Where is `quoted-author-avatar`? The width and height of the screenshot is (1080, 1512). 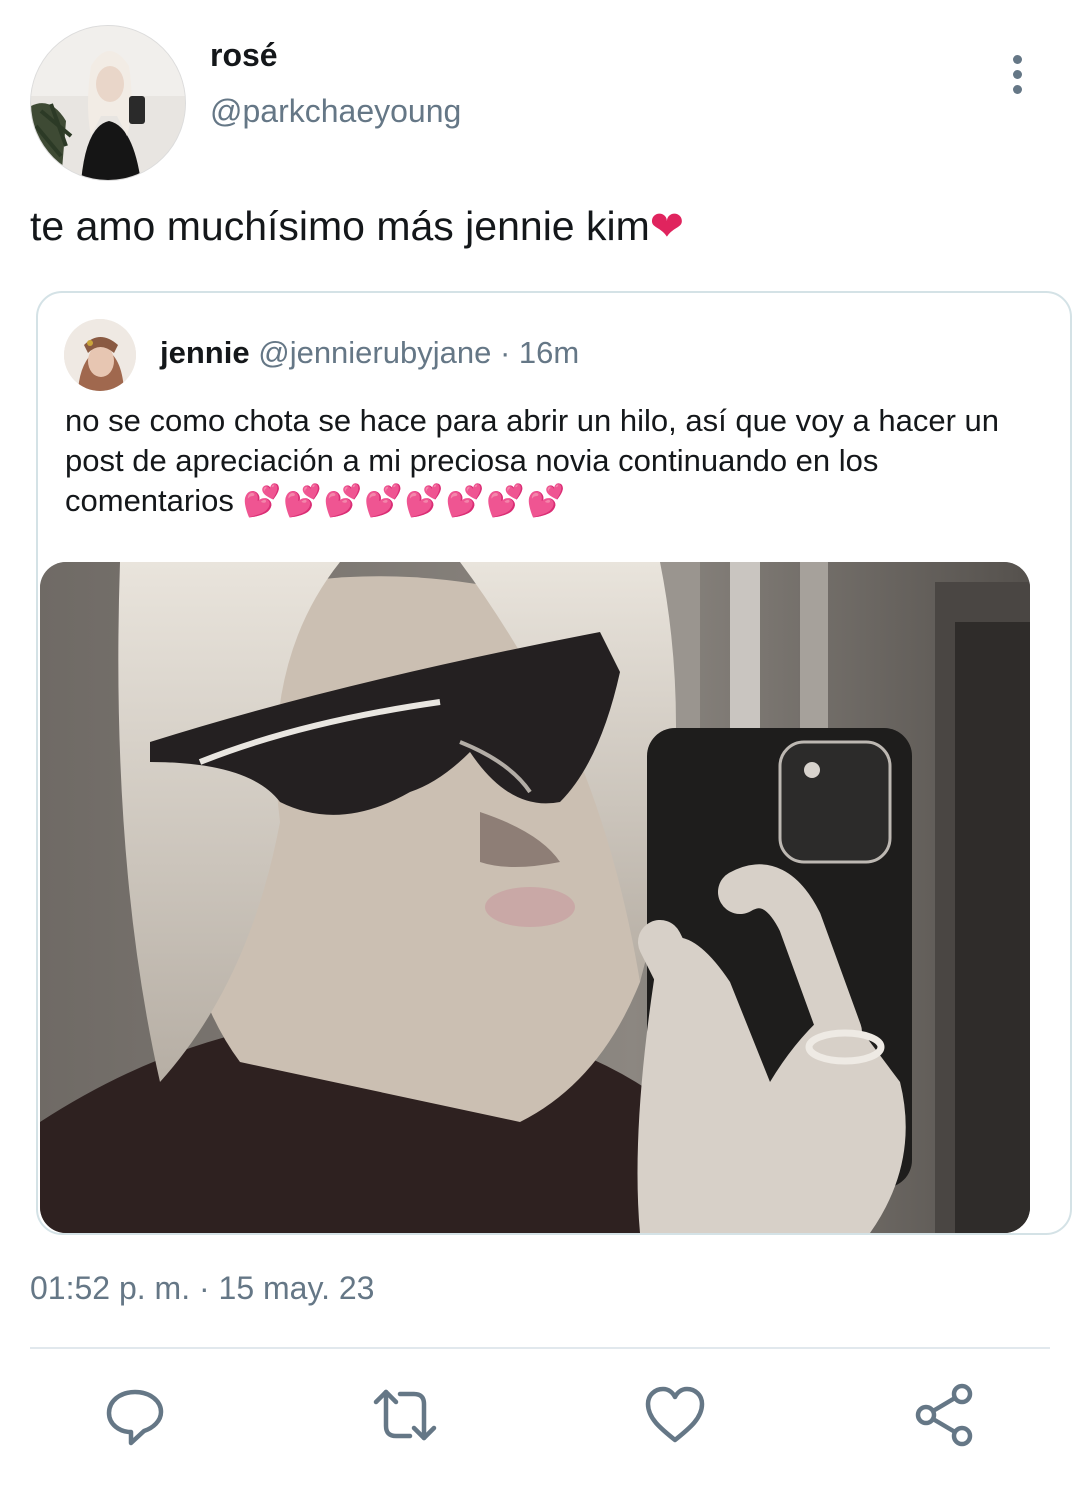 quoted-author-avatar is located at coordinates (100, 355).